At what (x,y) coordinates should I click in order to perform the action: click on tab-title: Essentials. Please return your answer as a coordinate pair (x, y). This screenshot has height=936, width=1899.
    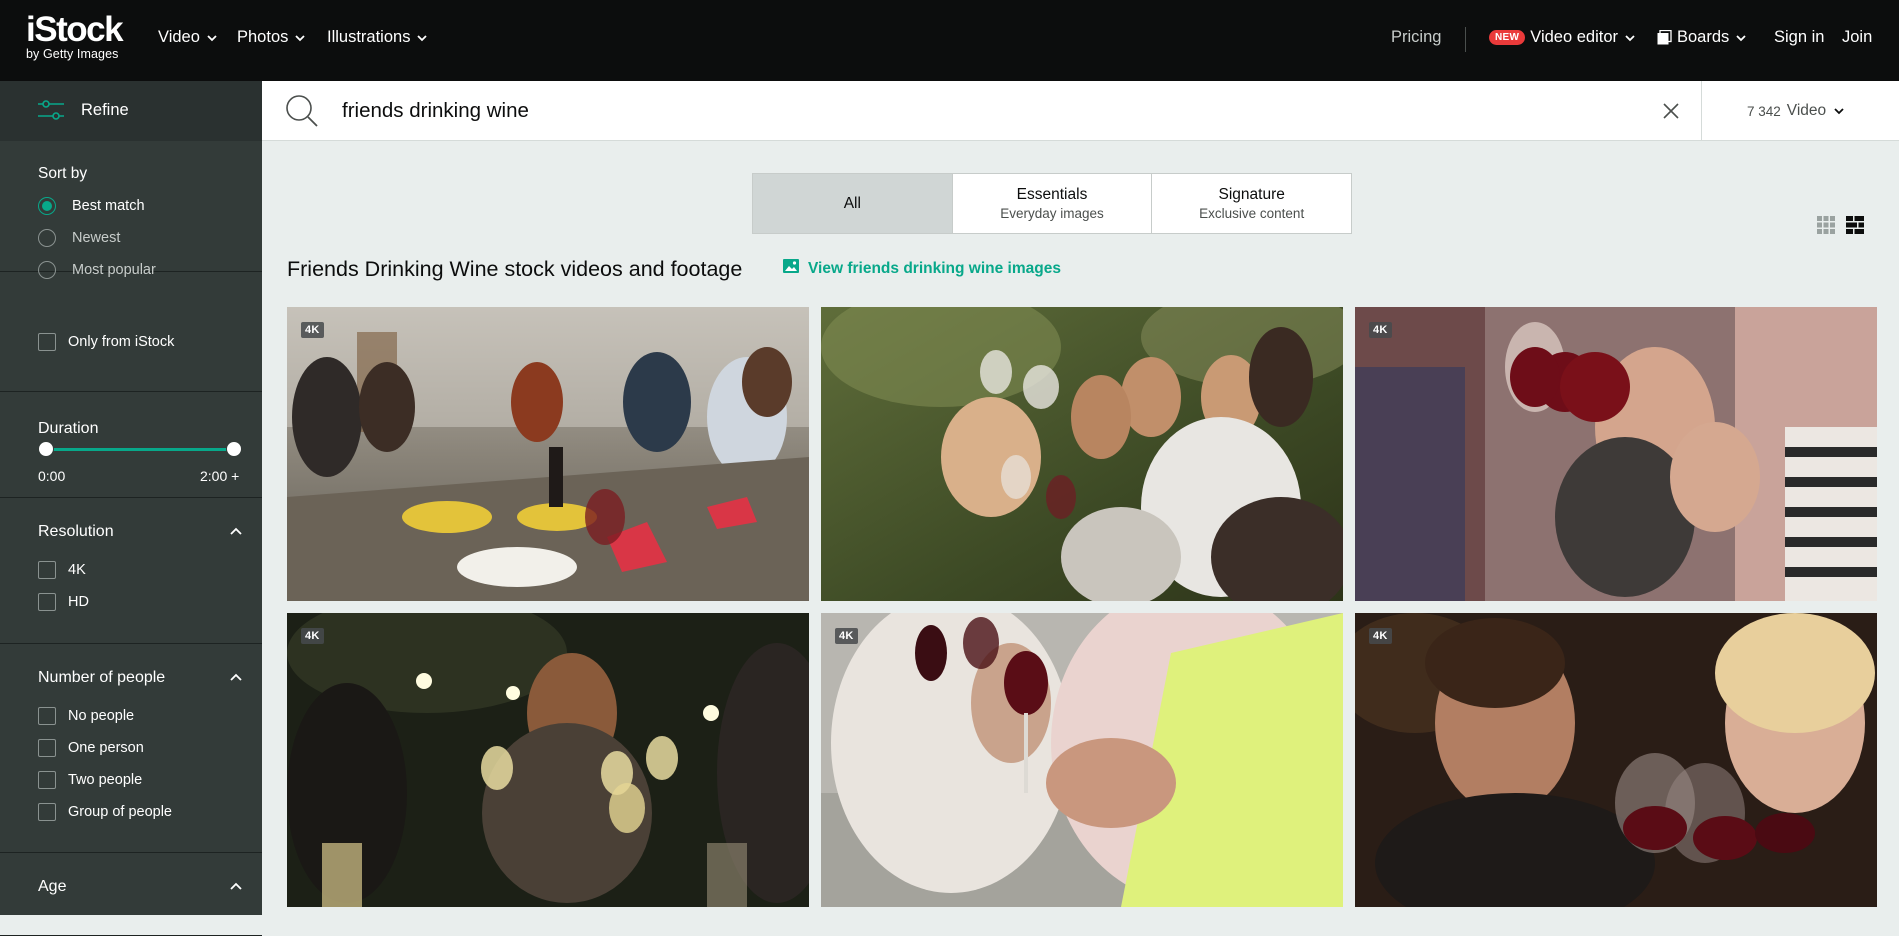
    Looking at the image, I should click on (1052, 194).